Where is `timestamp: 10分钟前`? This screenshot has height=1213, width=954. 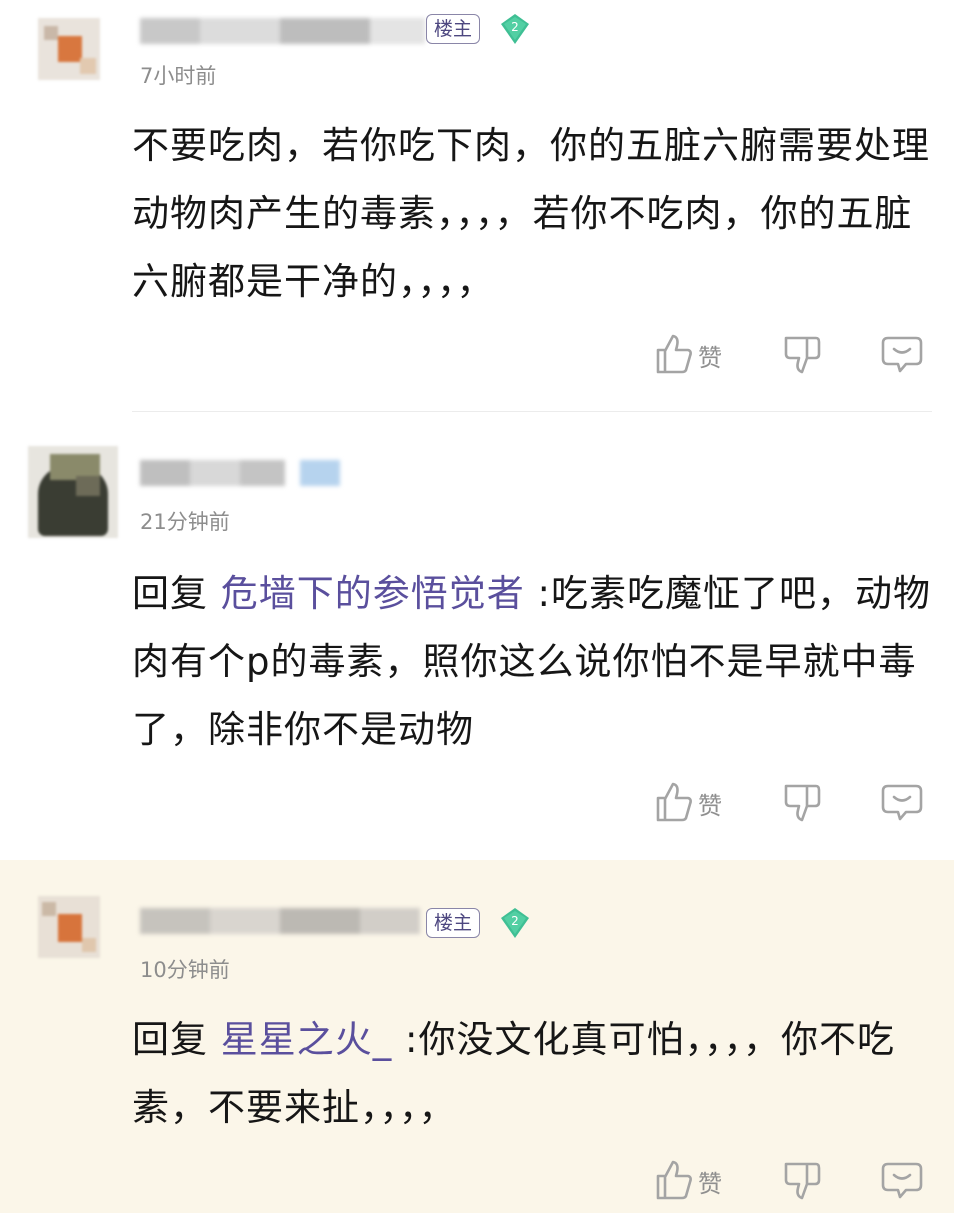
timestamp: 10分钟前 is located at coordinates (185, 970).